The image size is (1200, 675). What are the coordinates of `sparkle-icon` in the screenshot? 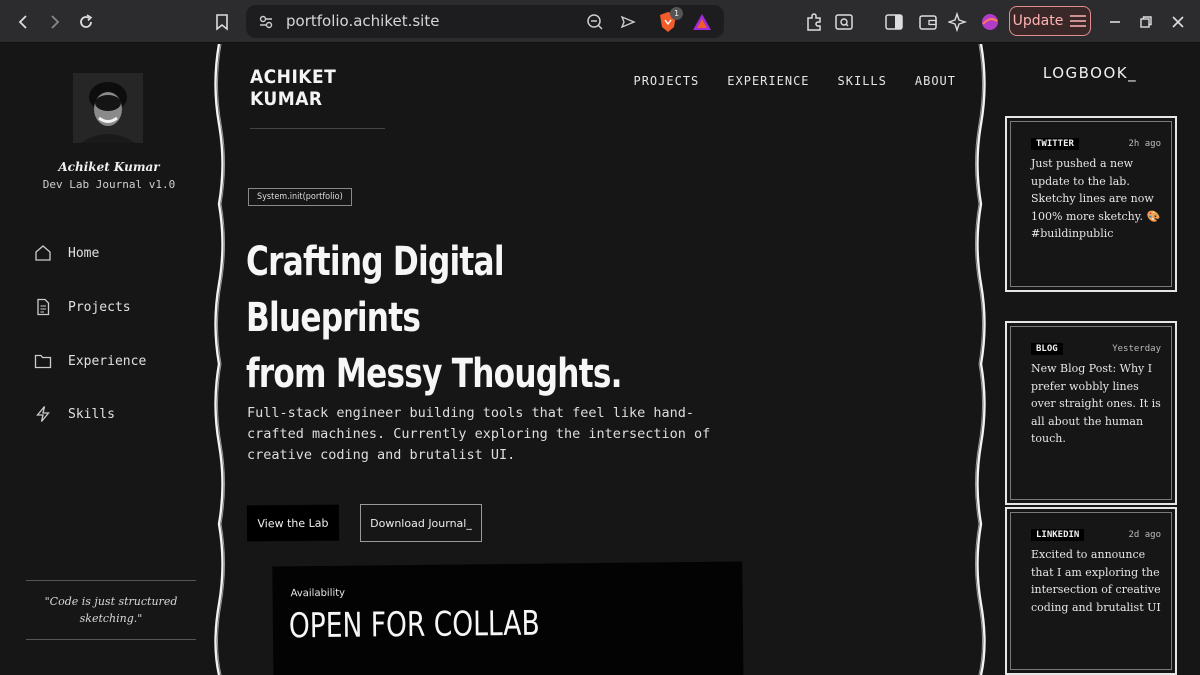 It's located at (958, 22).